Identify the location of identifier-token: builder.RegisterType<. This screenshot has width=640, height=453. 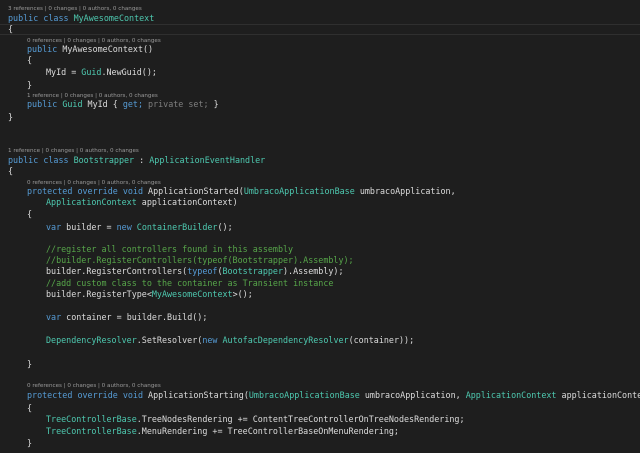
(99, 294).